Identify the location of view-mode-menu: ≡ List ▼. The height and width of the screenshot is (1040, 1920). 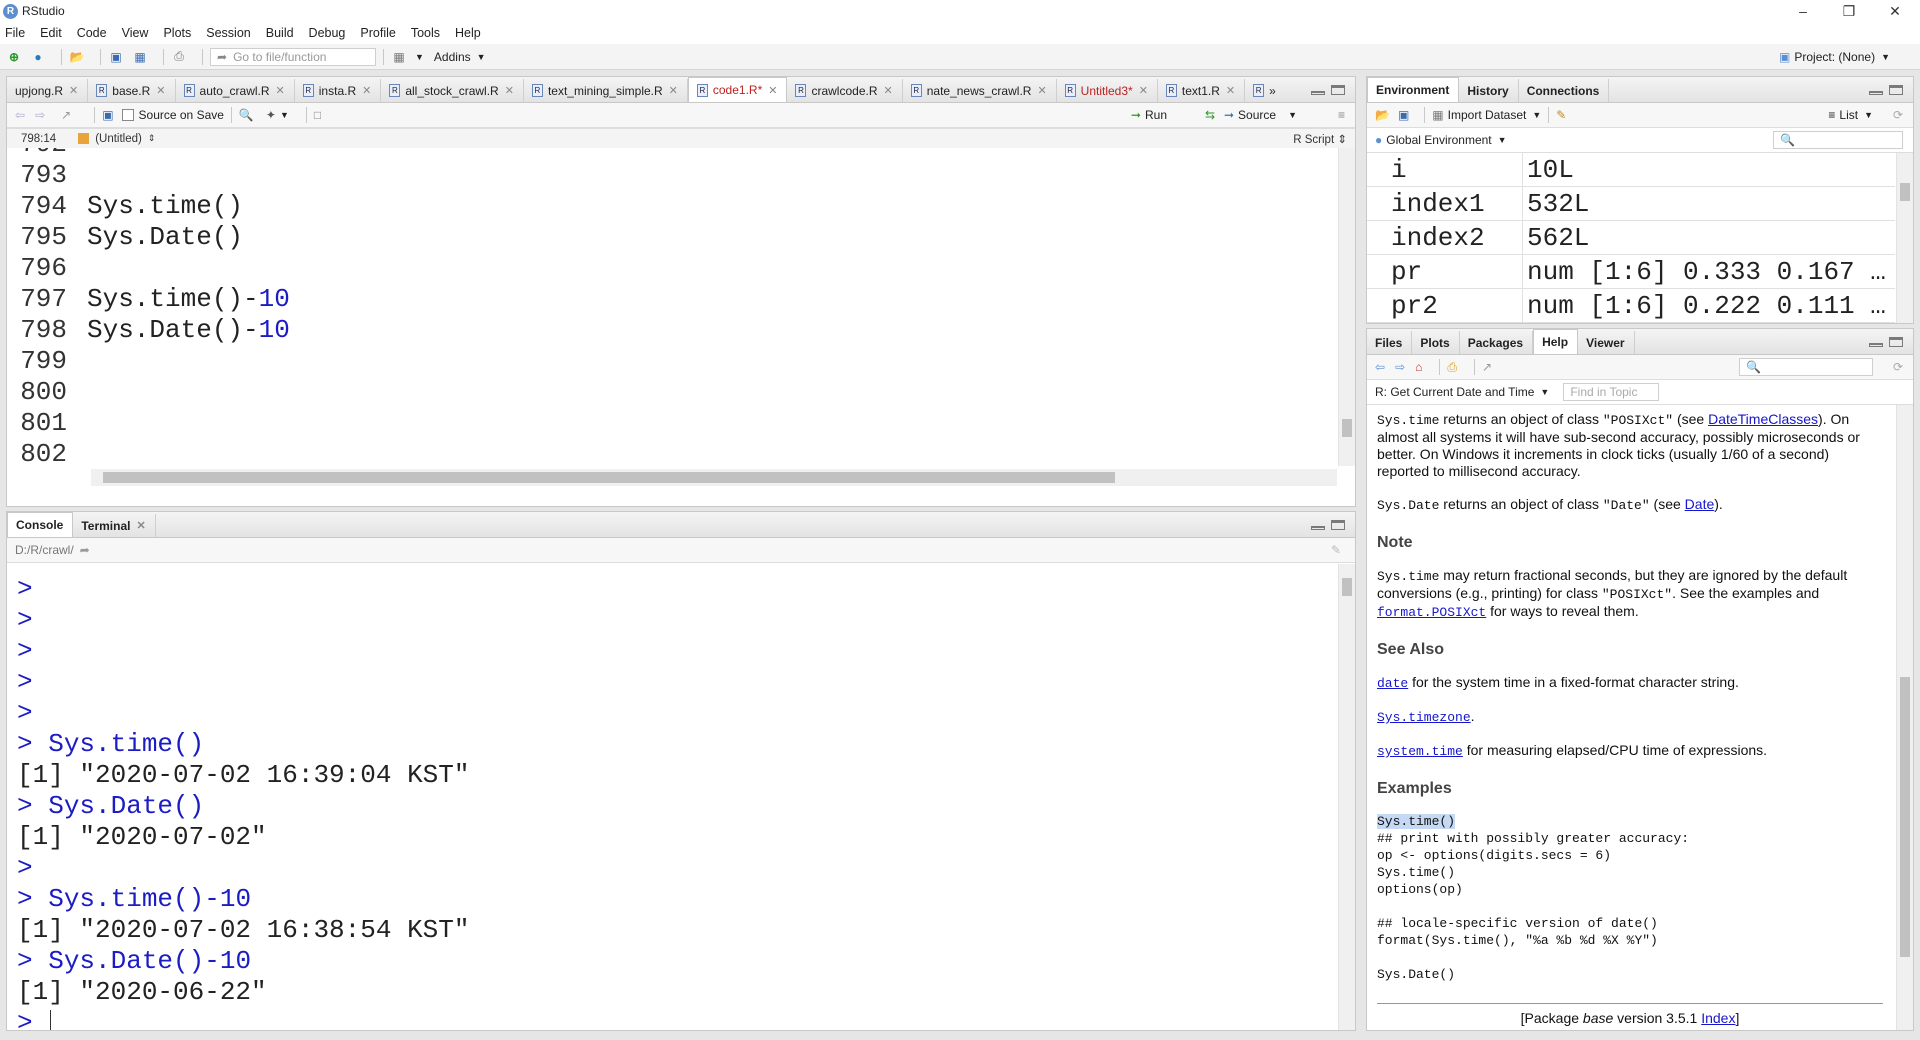
(1850, 115).